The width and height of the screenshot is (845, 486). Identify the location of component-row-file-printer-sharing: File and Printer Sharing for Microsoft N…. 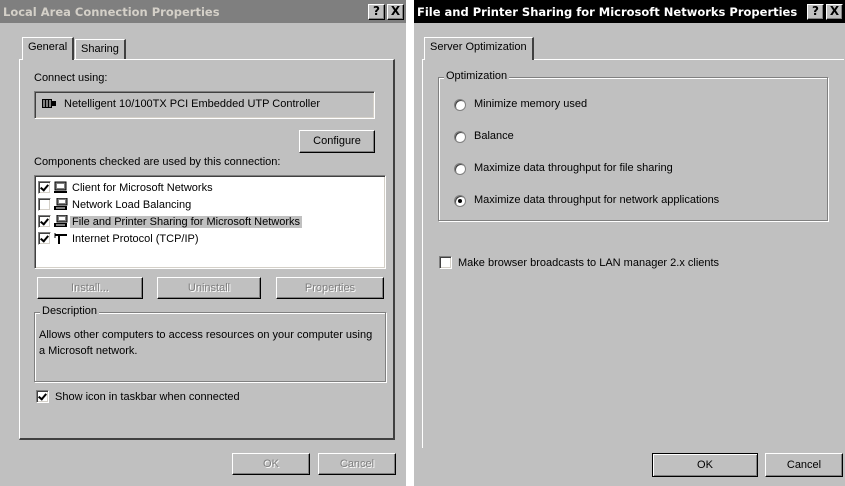
(180, 221).